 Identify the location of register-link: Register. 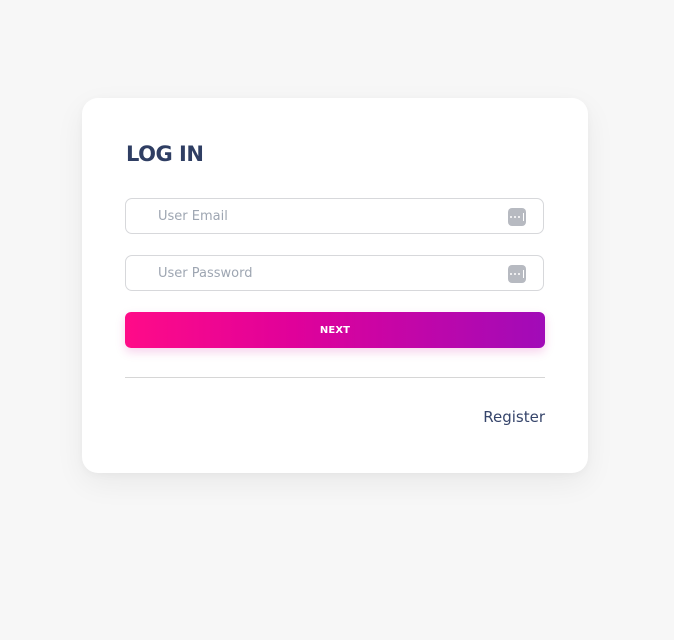
(514, 417).